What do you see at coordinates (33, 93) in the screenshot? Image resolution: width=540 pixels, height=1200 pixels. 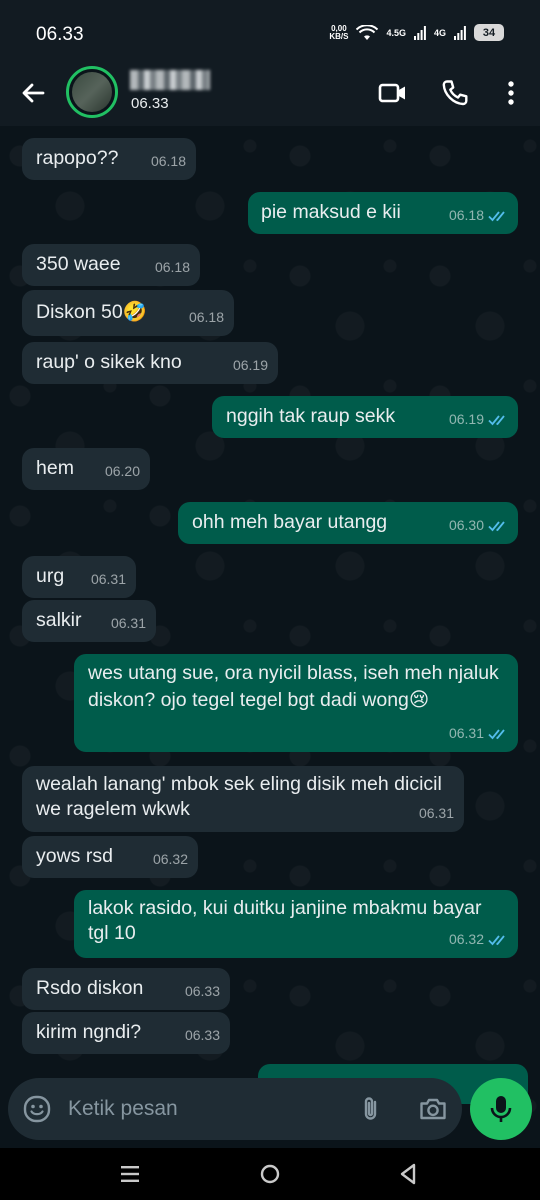 I see `back-arrow-icon` at bounding box center [33, 93].